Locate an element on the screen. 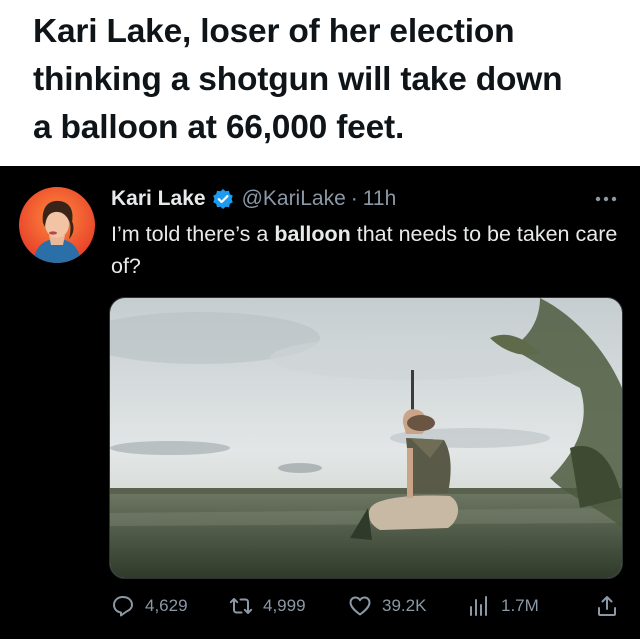 This screenshot has height=639, width=640. retweet-icon is located at coordinates (241, 606).